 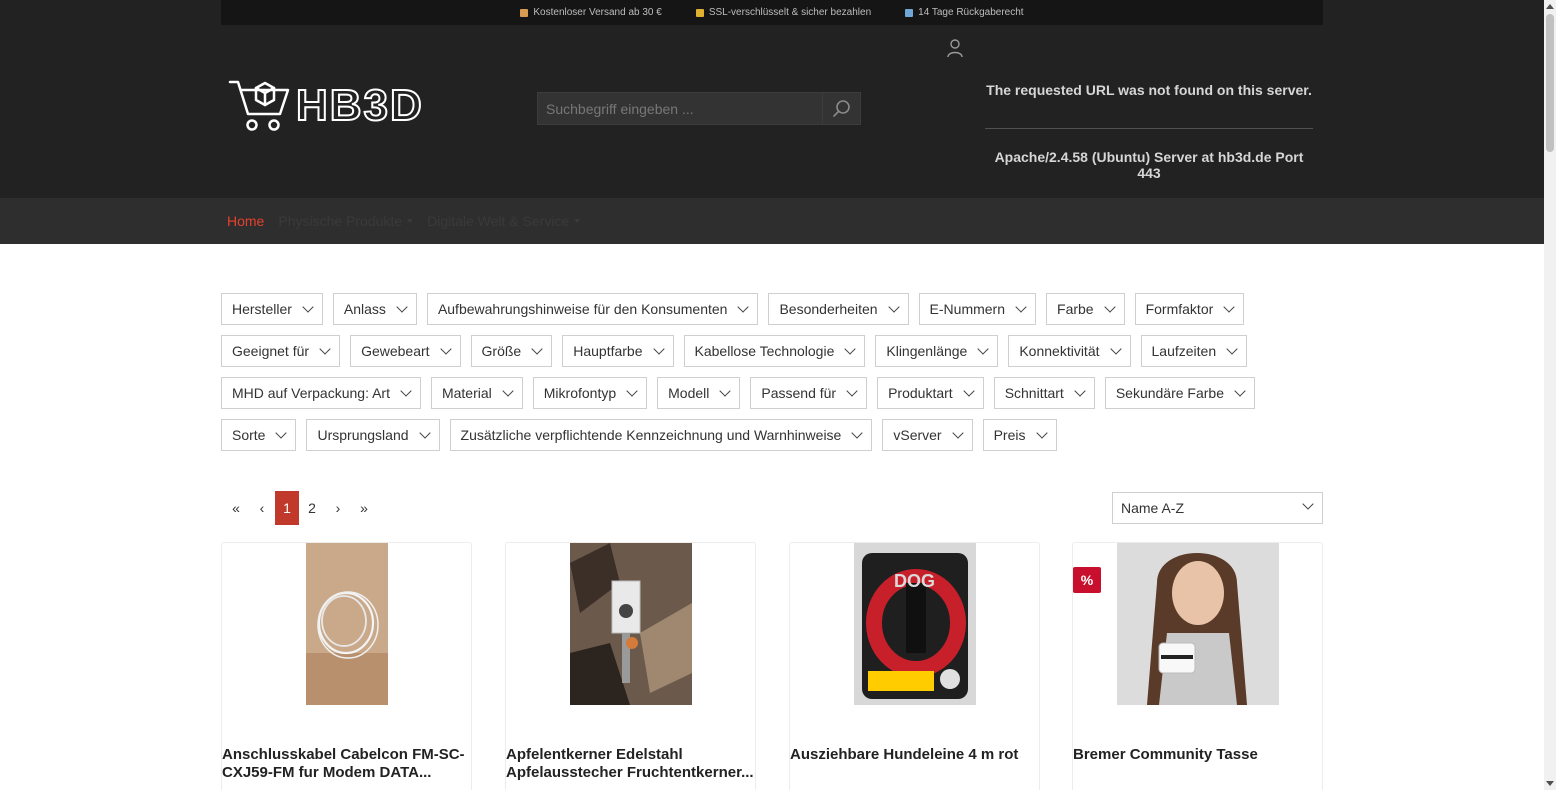 I want to click on filter-dropdown: Preis, so click(x=1019, y=435).